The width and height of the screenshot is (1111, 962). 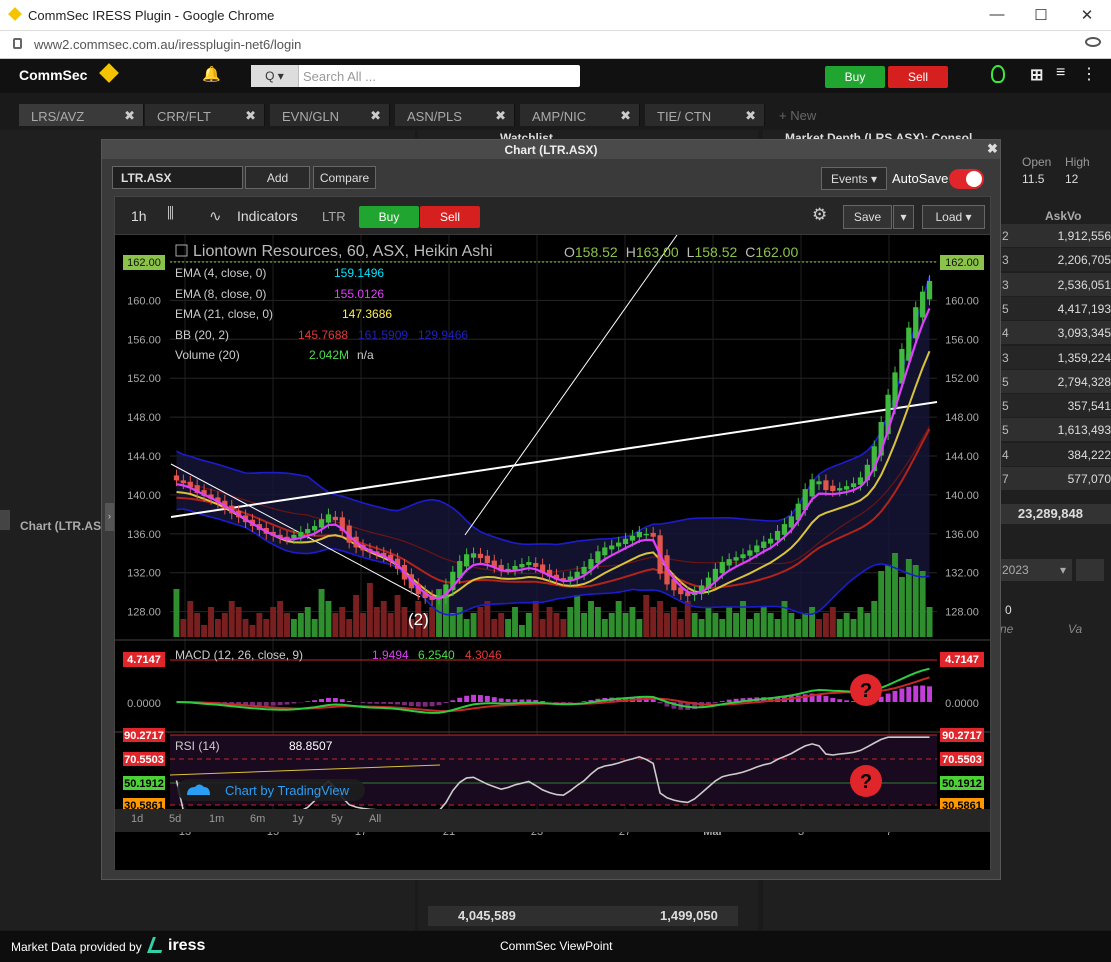 What do you see at coordinates (337, 819) in the screenshot?
I see `tf-5y: 5y` at bounding box center [337, 819].